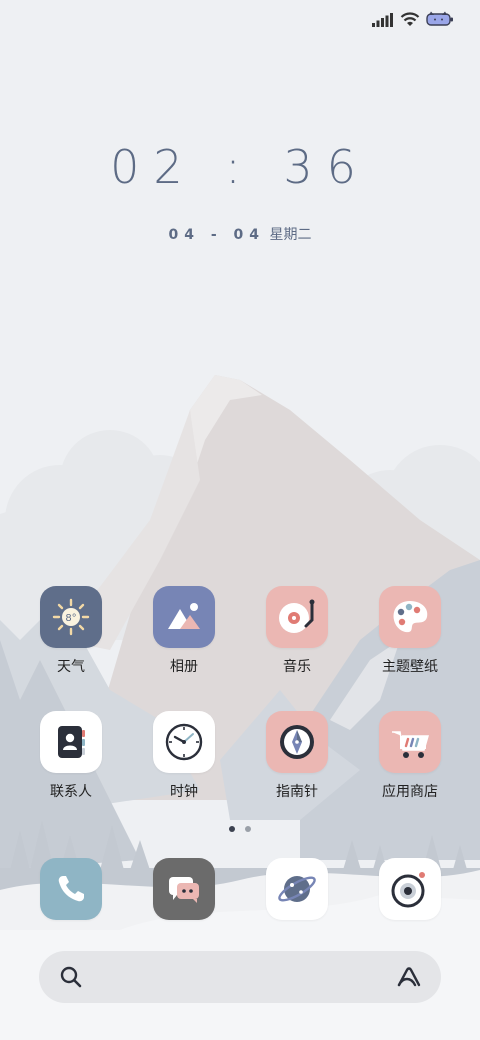 Image resolution: width=480 pixels, height=1040 pixels. I want to click on browser-planet-icon, so click(297, 889).